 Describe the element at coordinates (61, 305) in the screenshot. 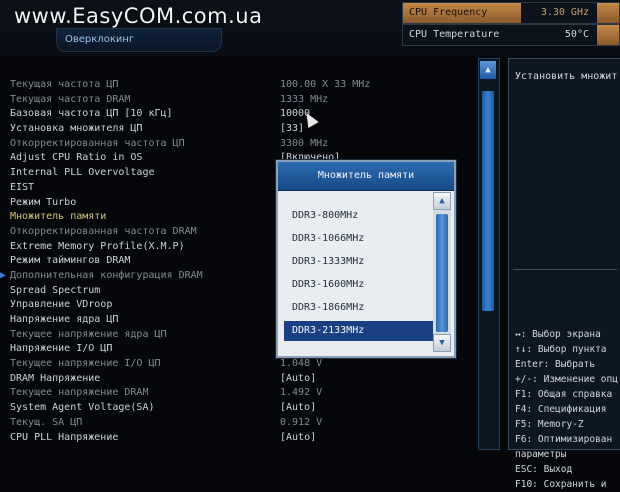

I see `setting-name: Управление VDroop` at that location.